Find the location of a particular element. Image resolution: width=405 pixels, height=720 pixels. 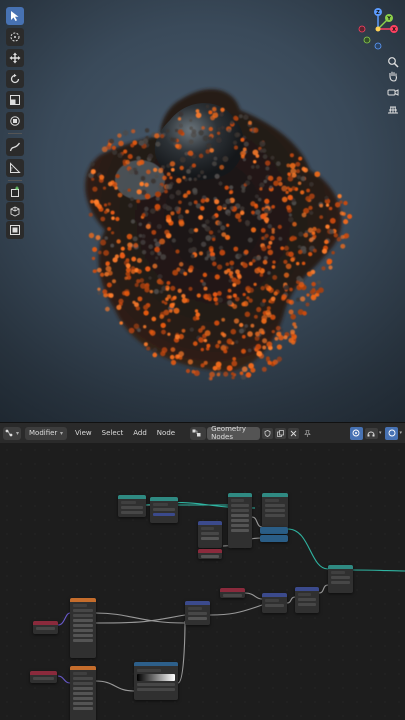

node-object-geometry is located at coordinates (164, 510).